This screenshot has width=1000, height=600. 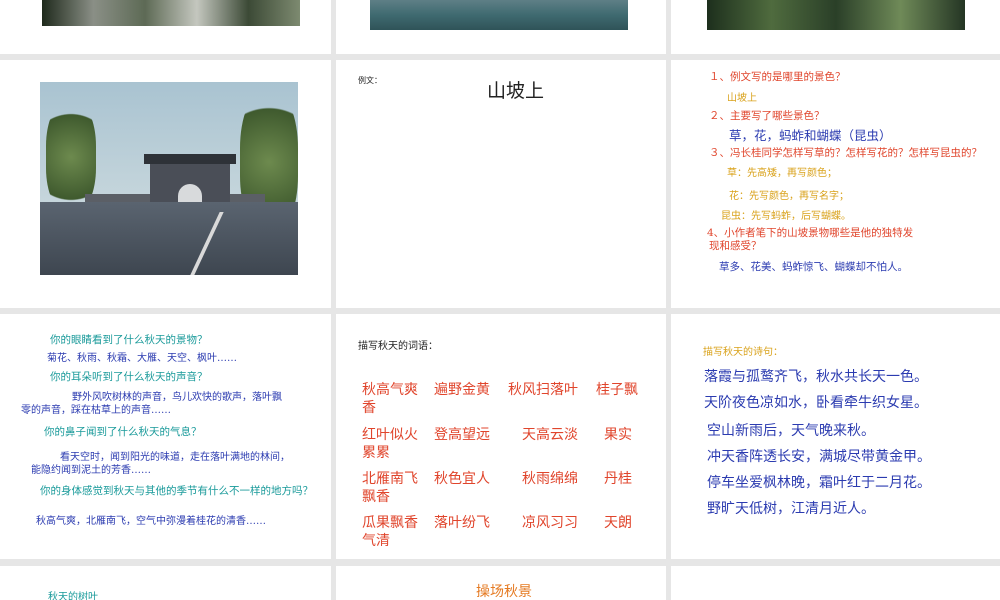 What do you see at coordinates (791, 431) in the screenshot?
I see `poem-line: 空山新雨后，天气晚来秋。` at bounding box center [791, 431].